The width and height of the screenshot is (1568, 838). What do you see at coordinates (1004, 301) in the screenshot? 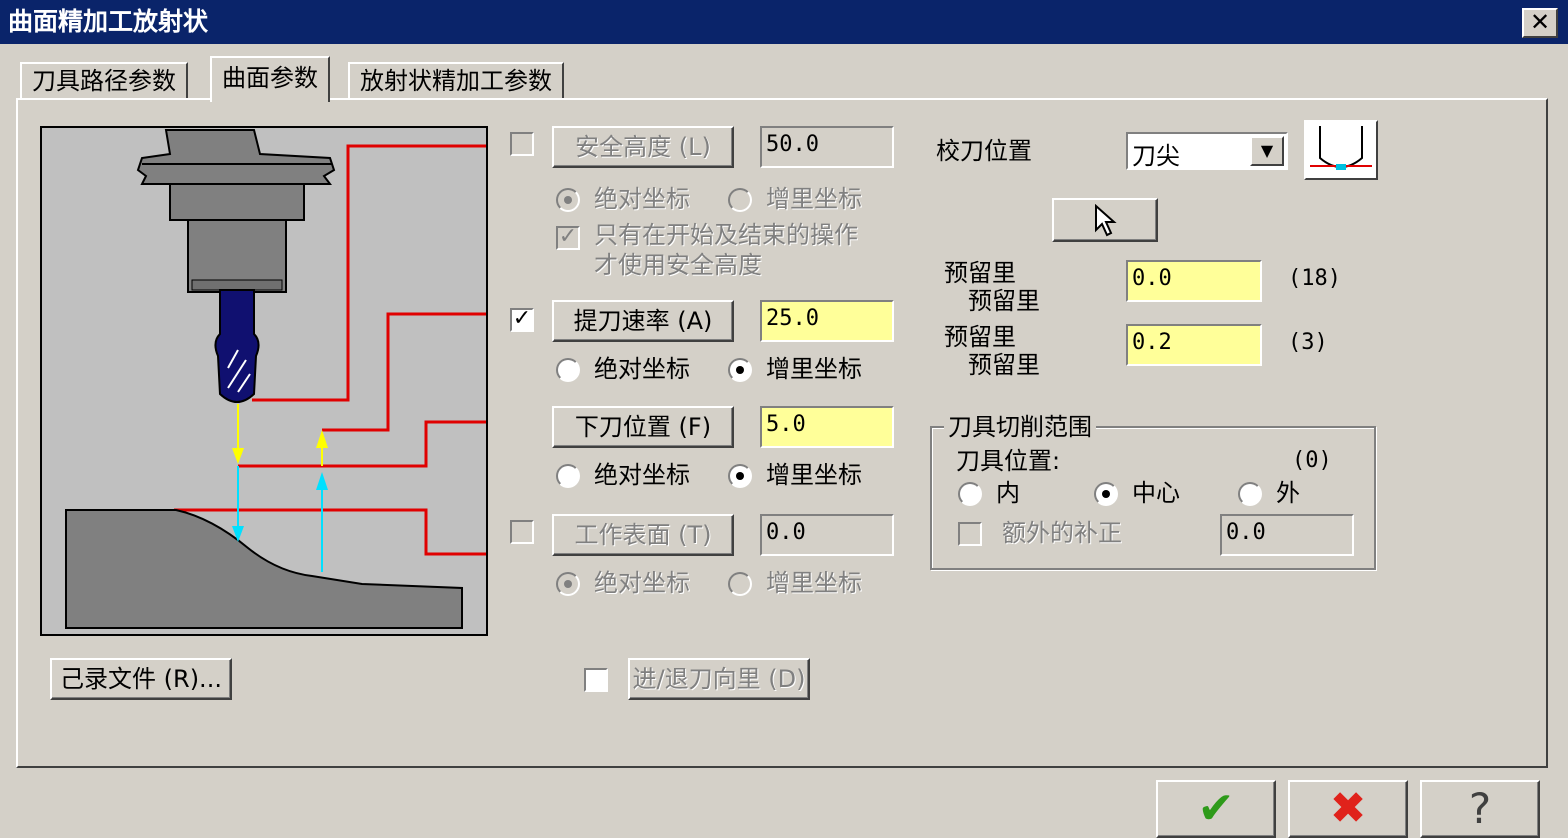
I see `stock-1-label-line2: 预留里` at bounding box center [1004, 301].